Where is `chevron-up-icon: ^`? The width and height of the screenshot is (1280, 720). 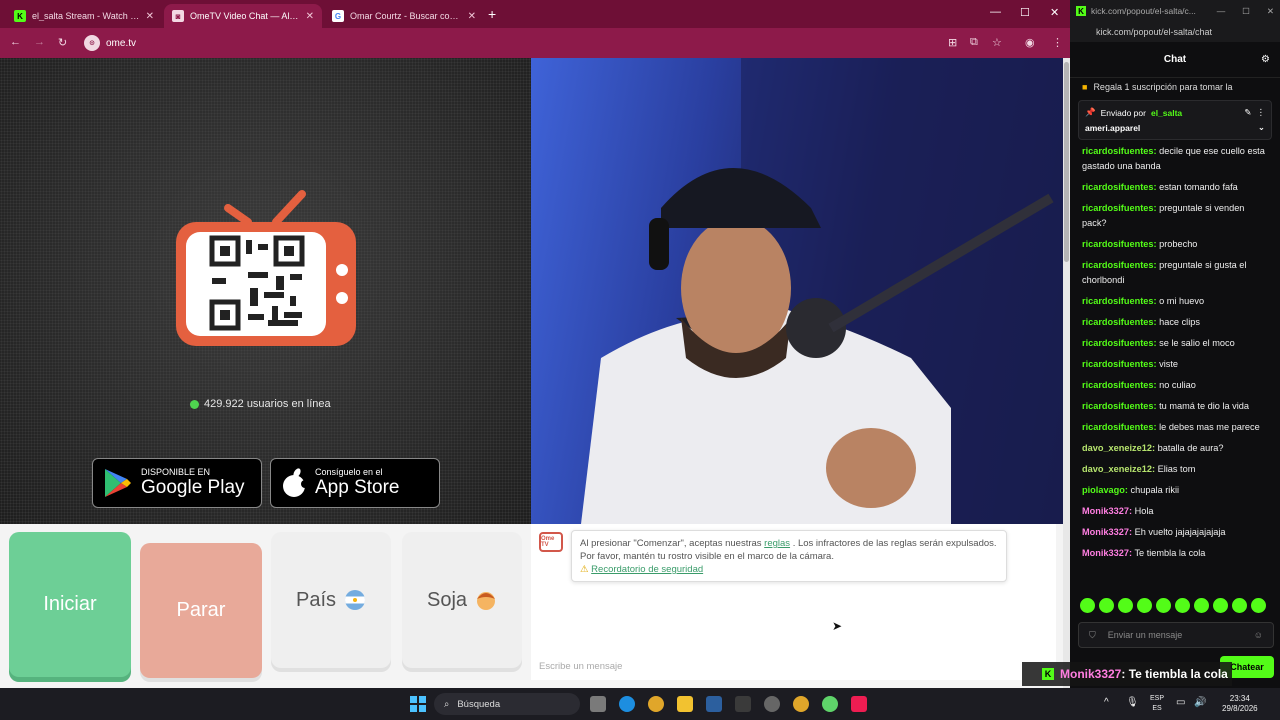
chevron-up-icon: ^ is located at coordinates (1106, 702).